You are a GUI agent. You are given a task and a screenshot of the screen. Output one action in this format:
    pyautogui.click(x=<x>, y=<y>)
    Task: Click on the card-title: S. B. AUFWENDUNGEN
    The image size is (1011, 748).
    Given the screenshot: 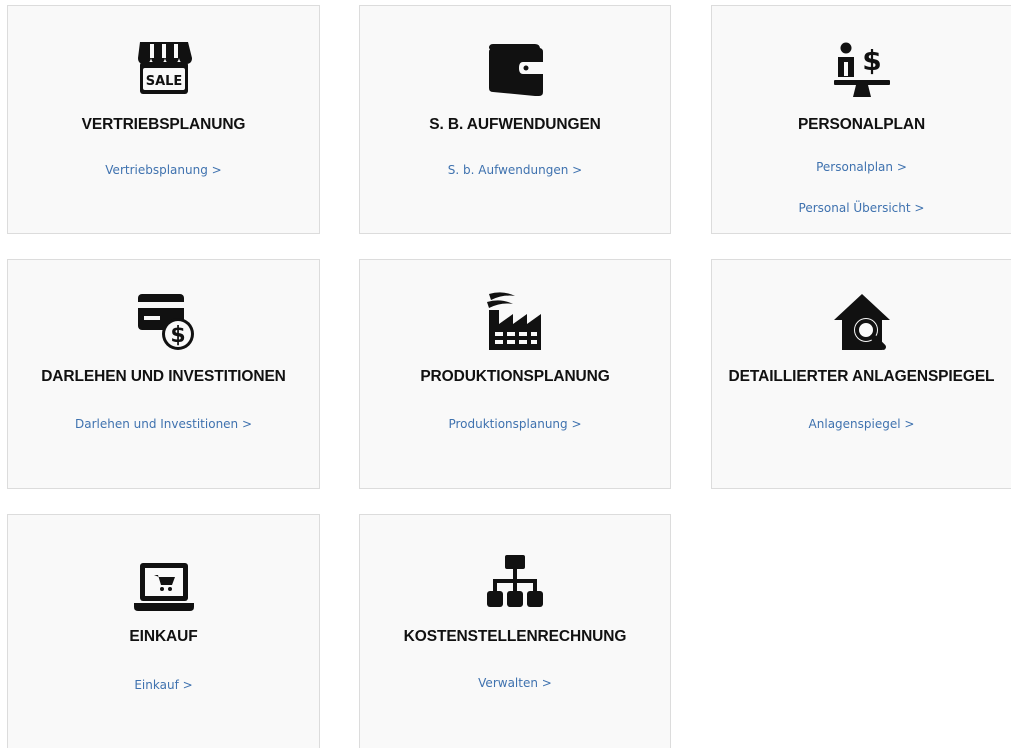 What is the action you would take?
    pyautogui.click(x=515, y=124)
    